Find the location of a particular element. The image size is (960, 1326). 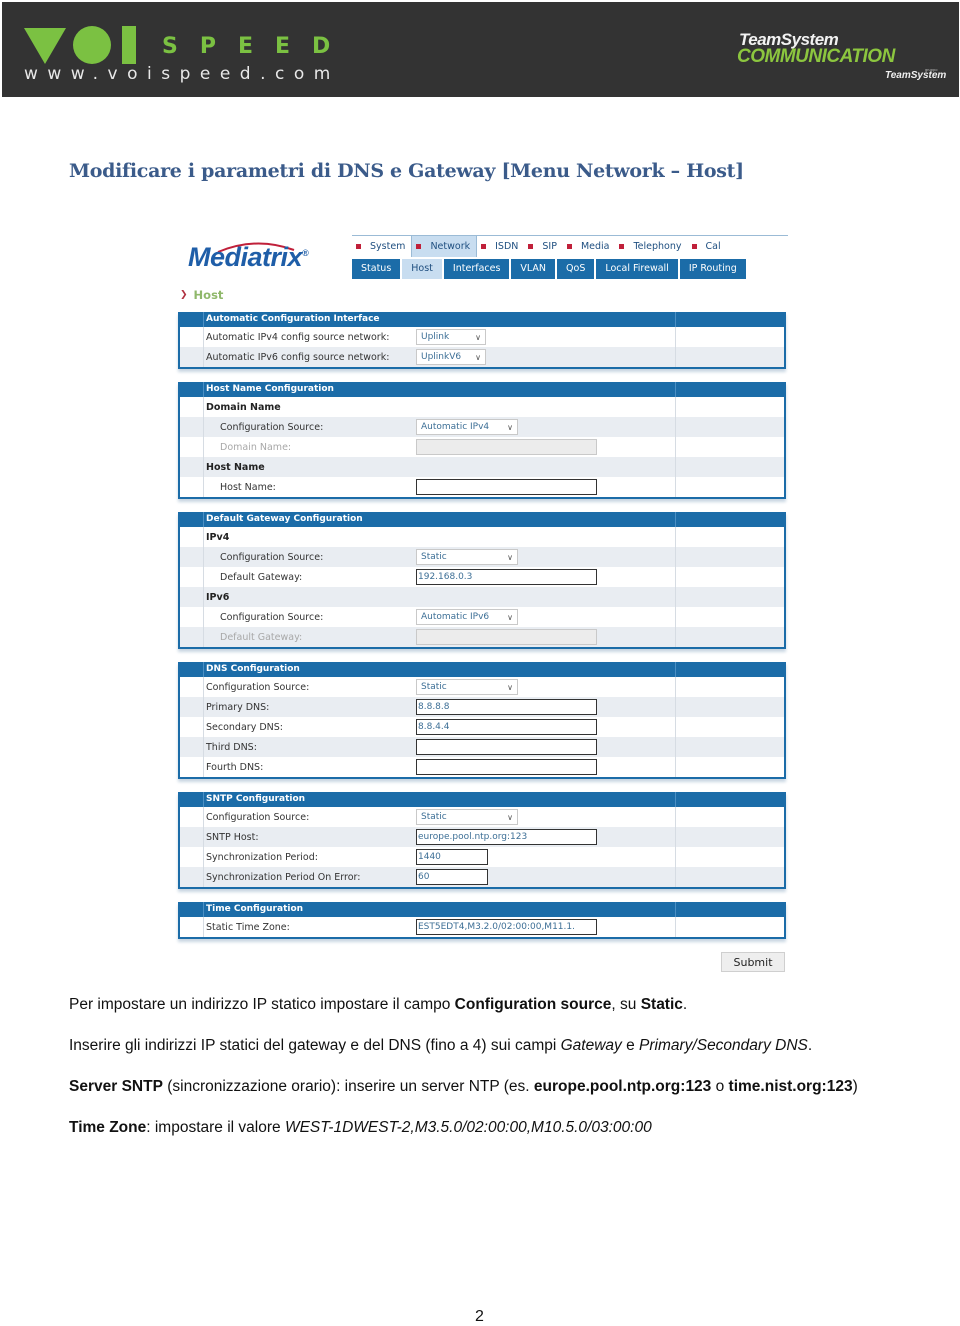

ipv6-config-source-select: Automatic IPv6 ∨ is located at coordinates (467, 617).